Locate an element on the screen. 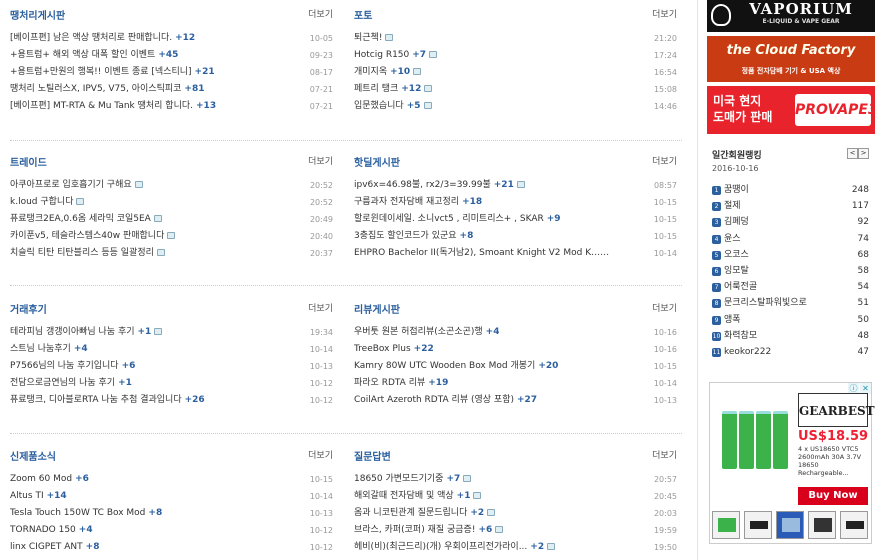 This screenshot has width=875, height=560. post-link: [베이프편] MT-RTA & Mu Tank 땡처리 합니다. +13 is located at coordinates (113, 106).